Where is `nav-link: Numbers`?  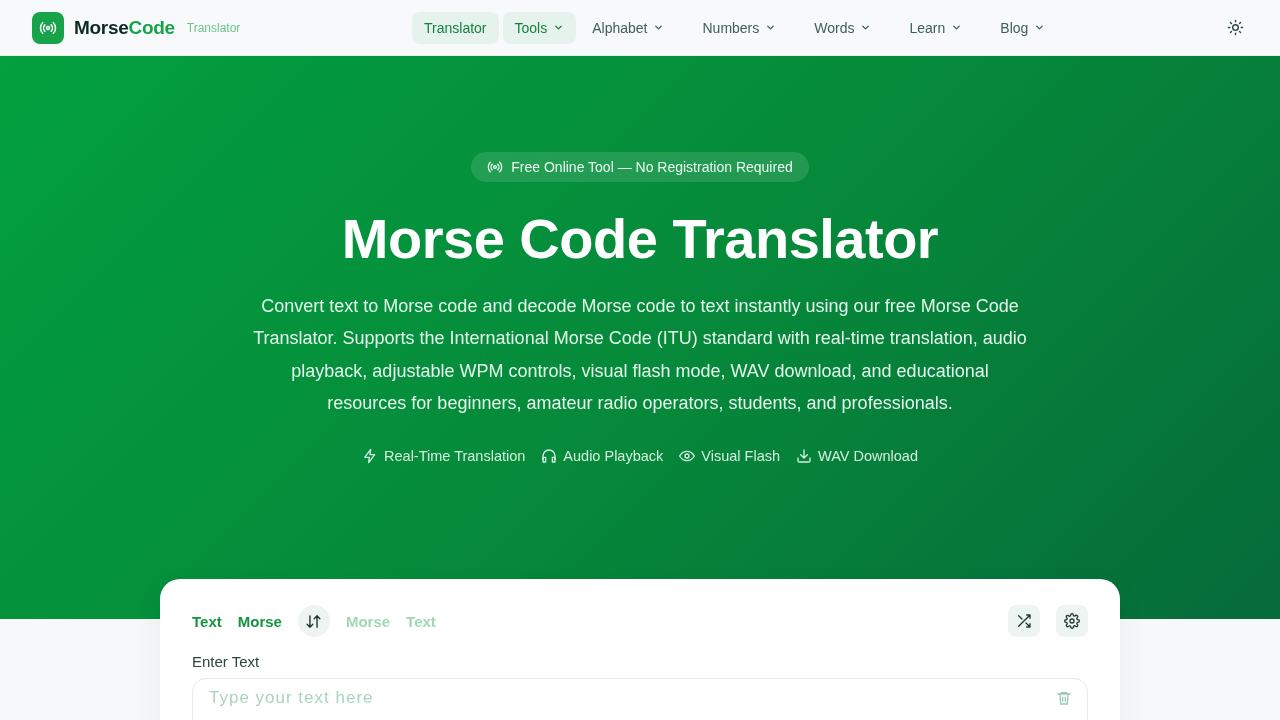
nav-link: Numbers is located at coordinates (739, 27).